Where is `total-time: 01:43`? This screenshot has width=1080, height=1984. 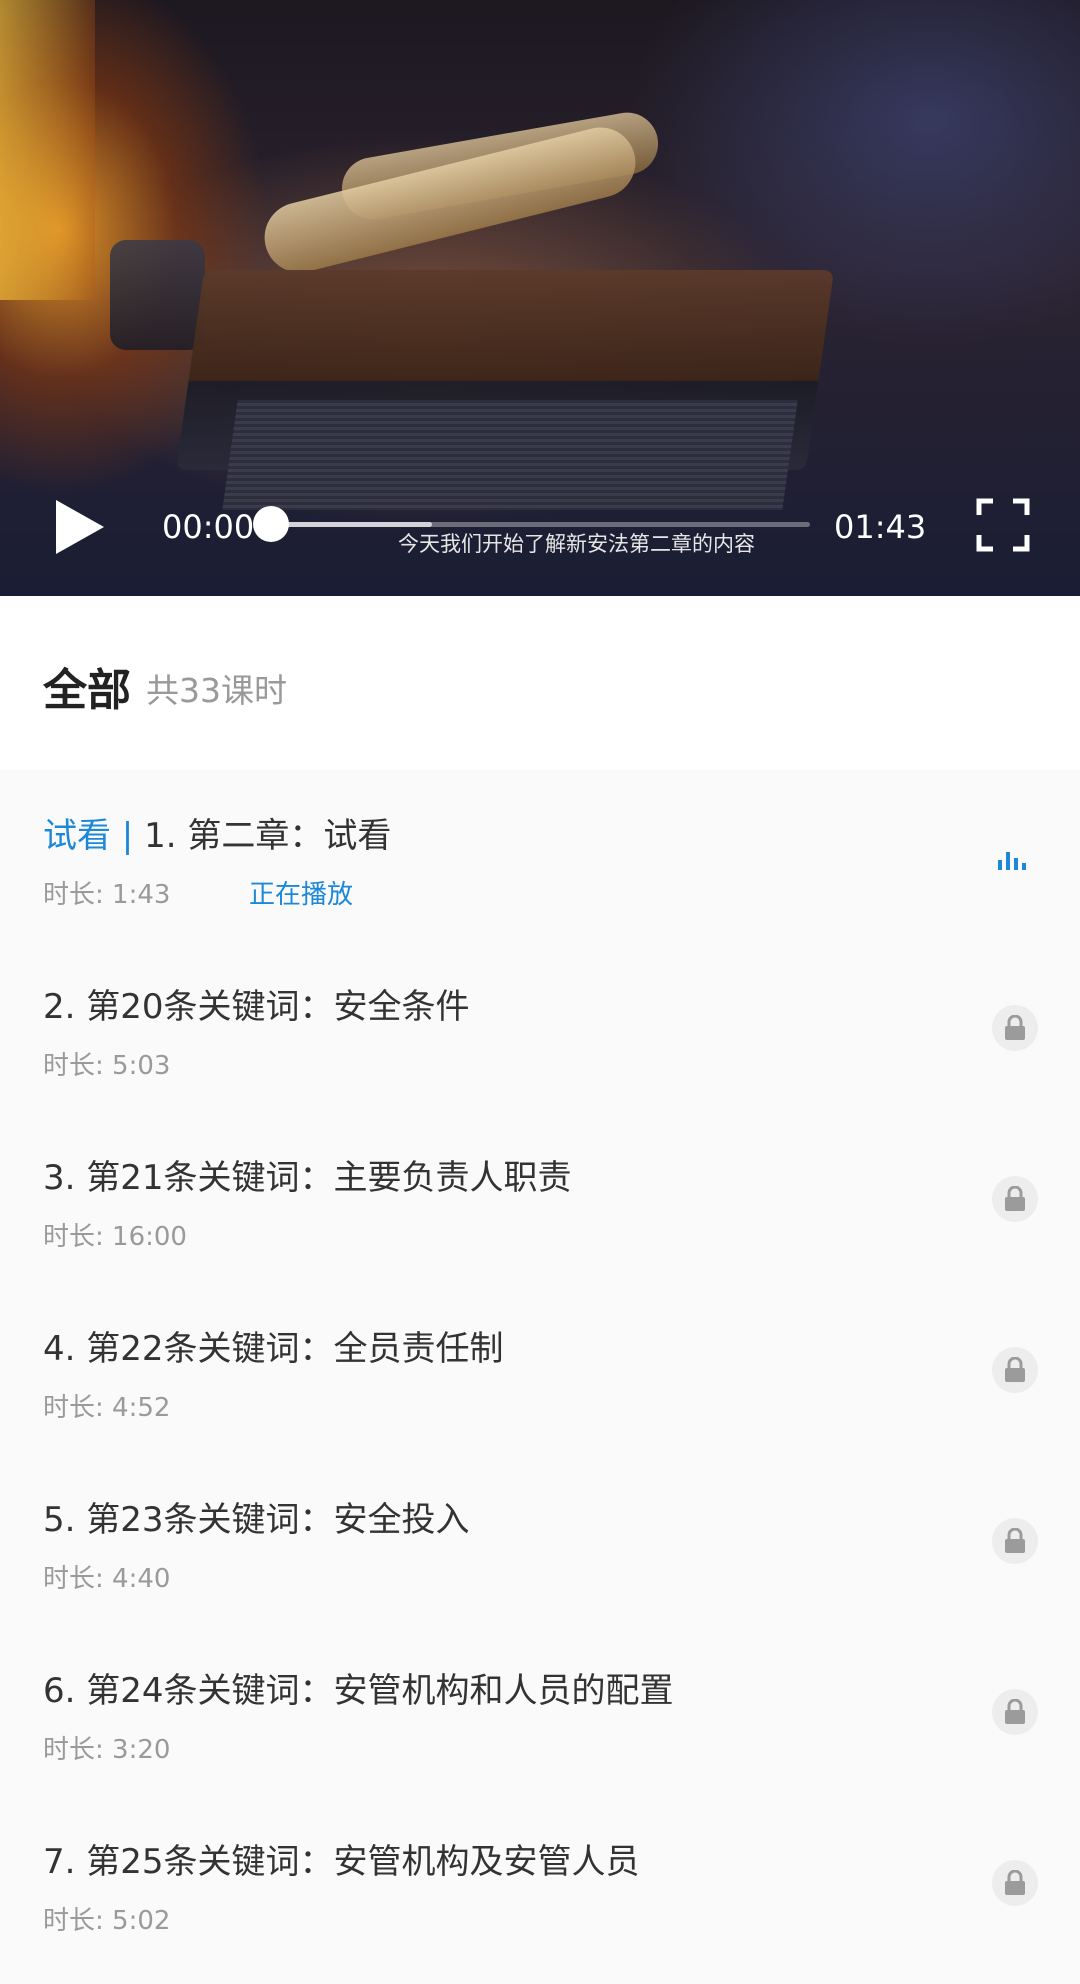 total-time: 01:43 is located at coordinates (880, 527).